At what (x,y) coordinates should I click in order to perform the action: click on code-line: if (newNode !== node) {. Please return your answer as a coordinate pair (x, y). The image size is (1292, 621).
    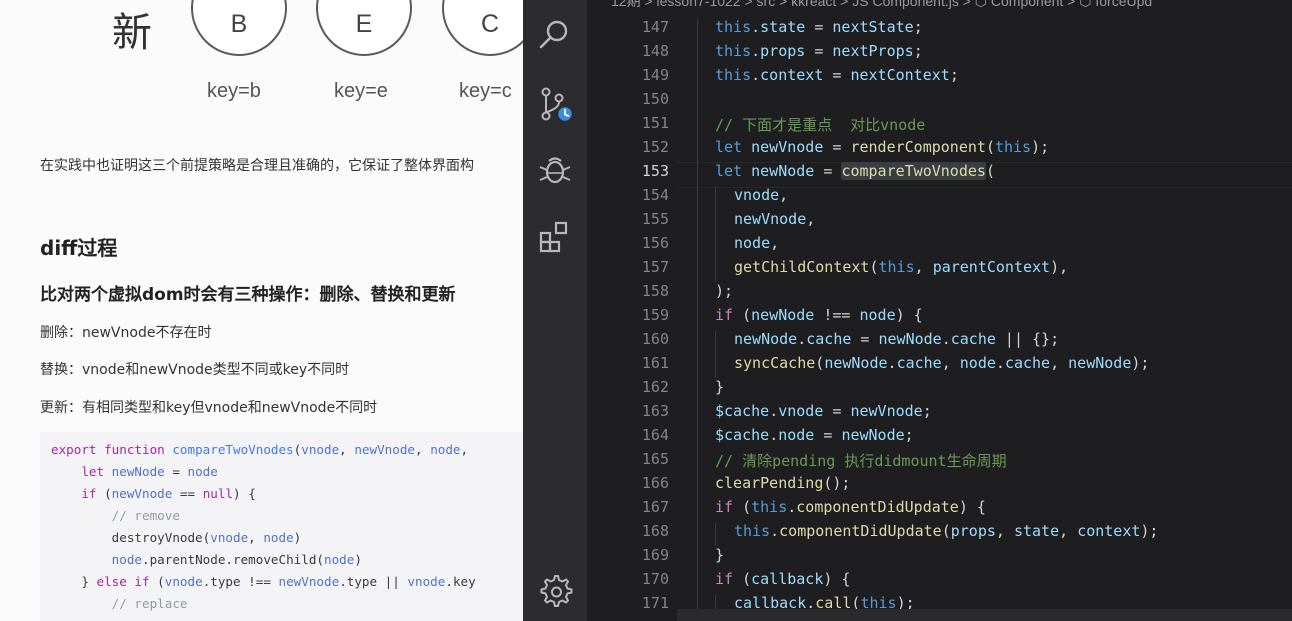
    Looking at the image, I should click on (819, 315).